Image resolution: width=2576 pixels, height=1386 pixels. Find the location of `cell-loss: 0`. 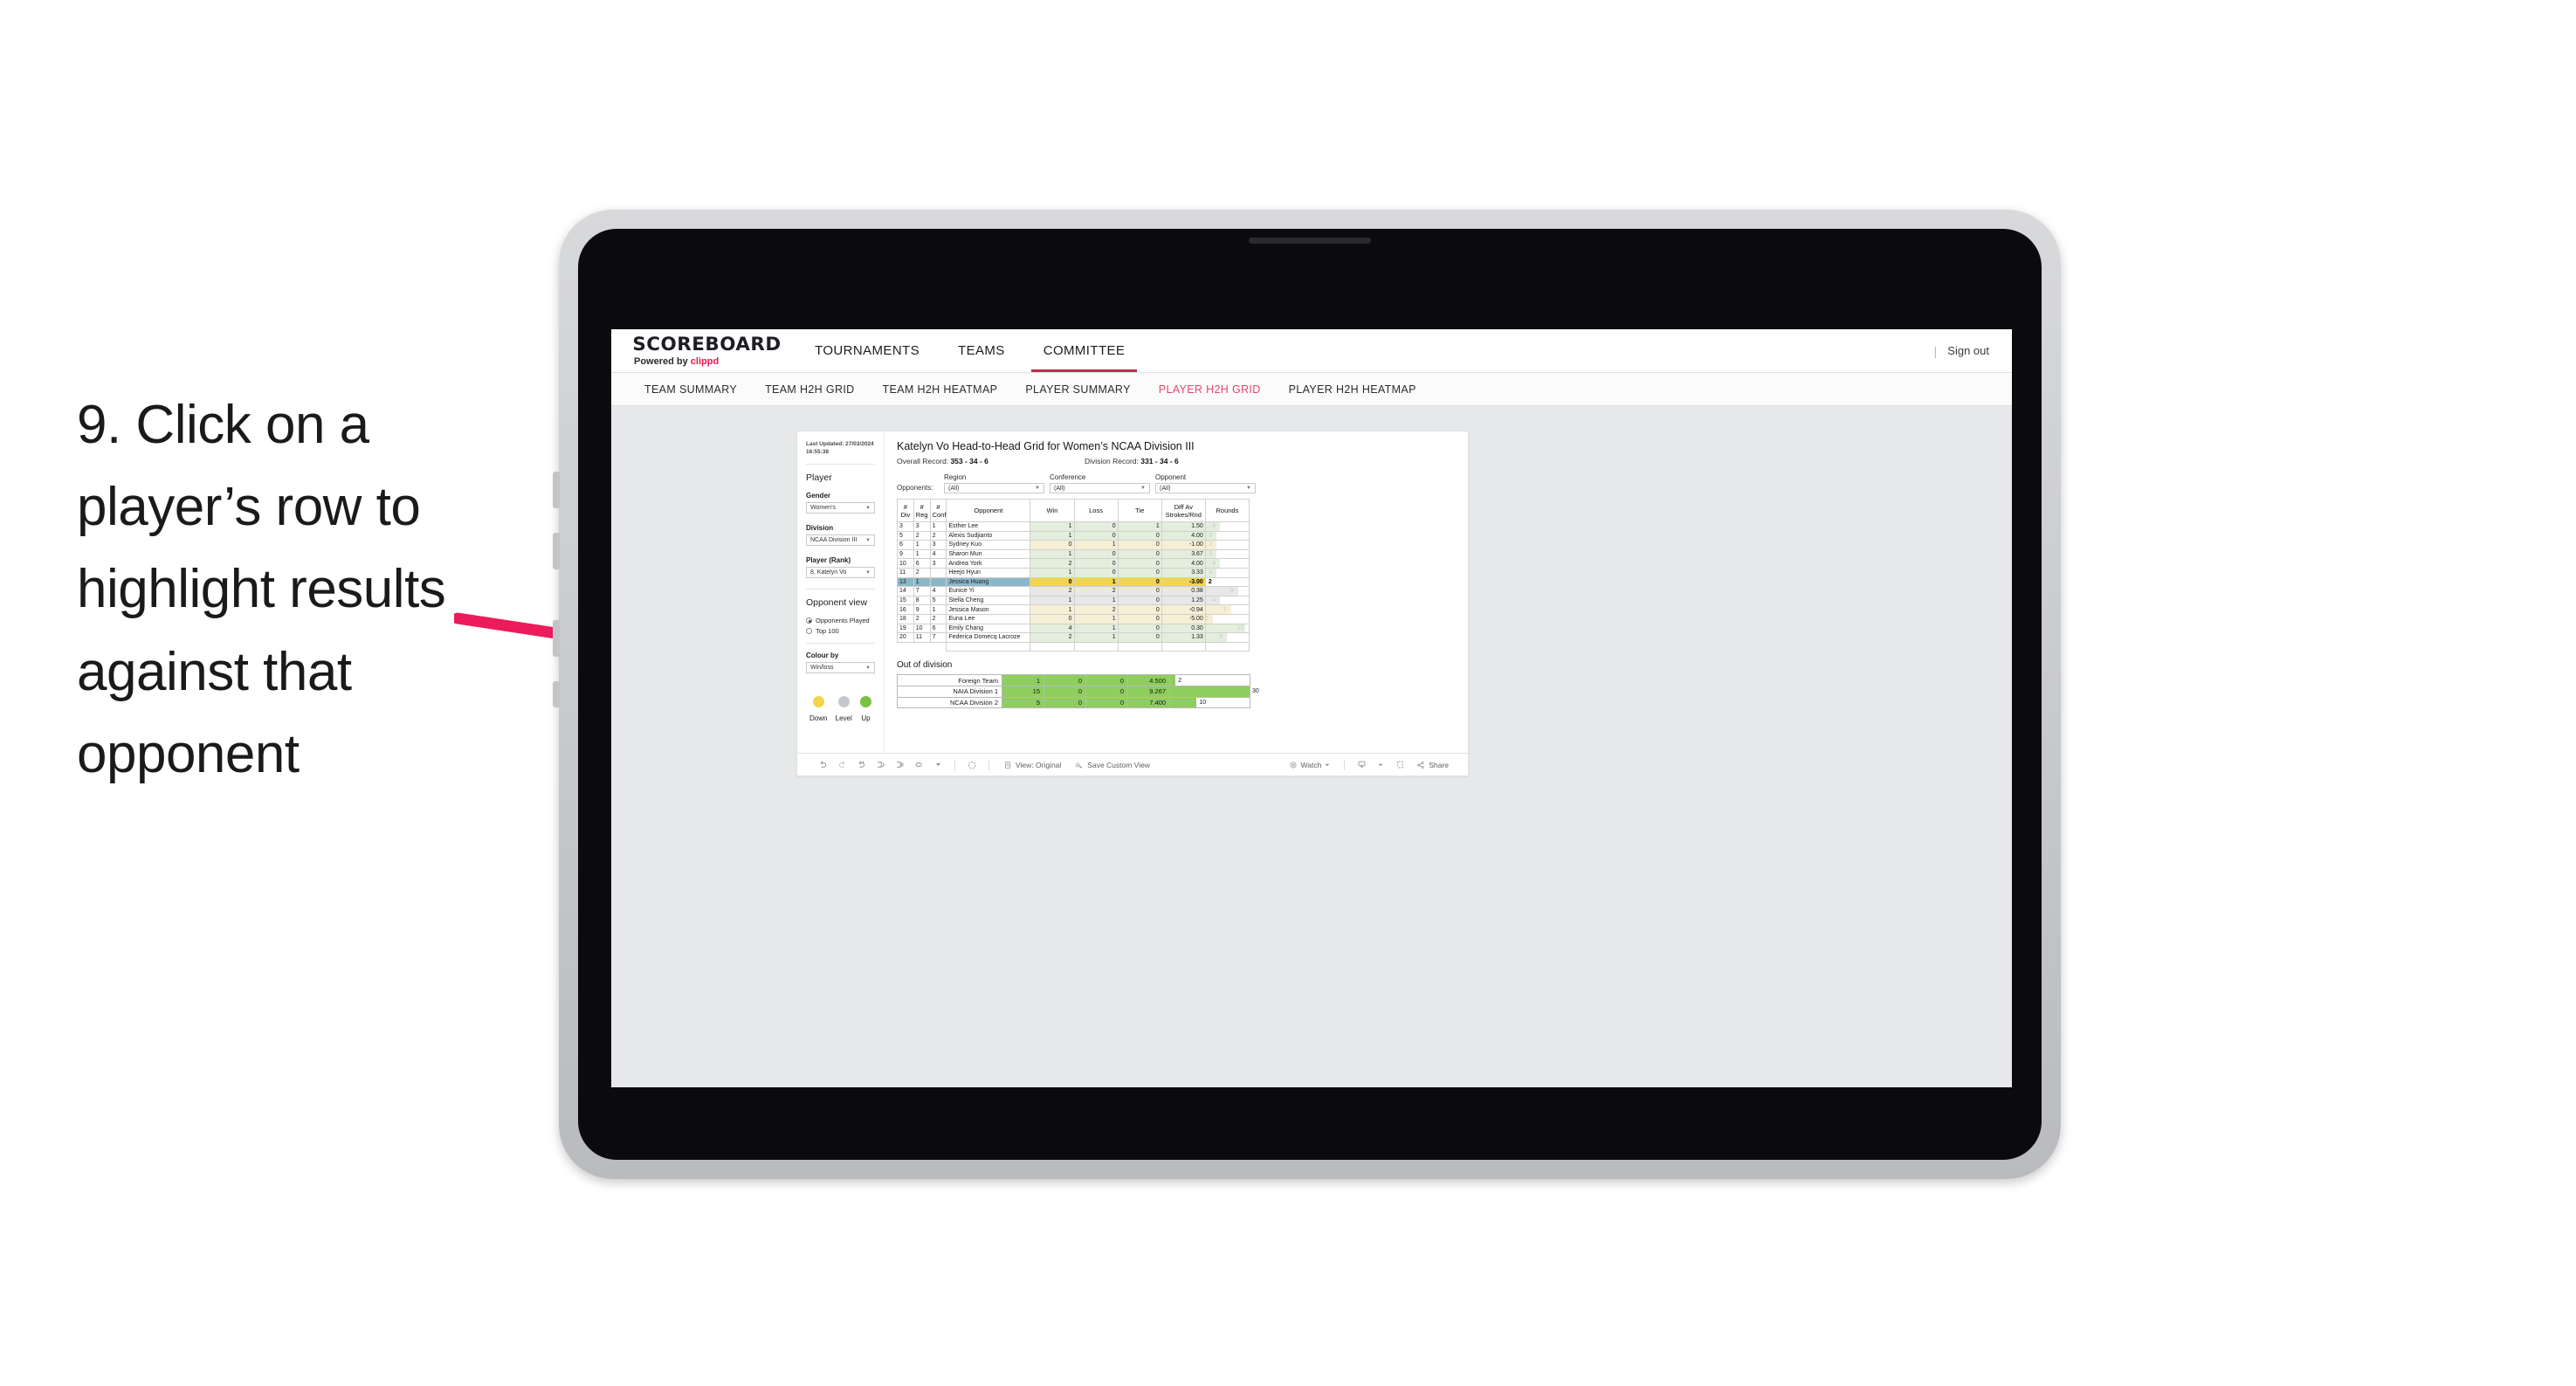

cell-loss: 0 is located at coordinates (1096, 572).